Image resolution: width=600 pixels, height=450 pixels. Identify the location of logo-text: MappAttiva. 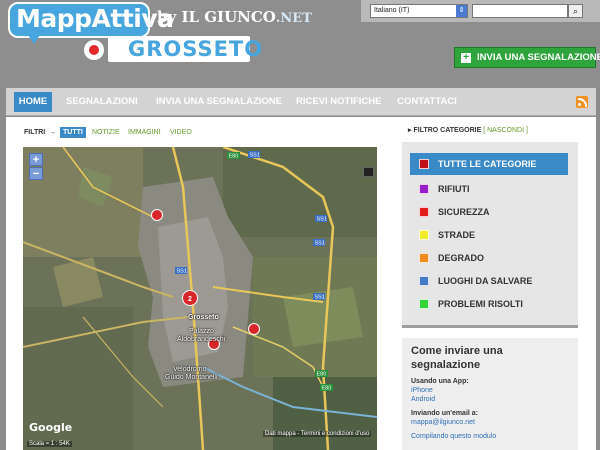
(95, 18).